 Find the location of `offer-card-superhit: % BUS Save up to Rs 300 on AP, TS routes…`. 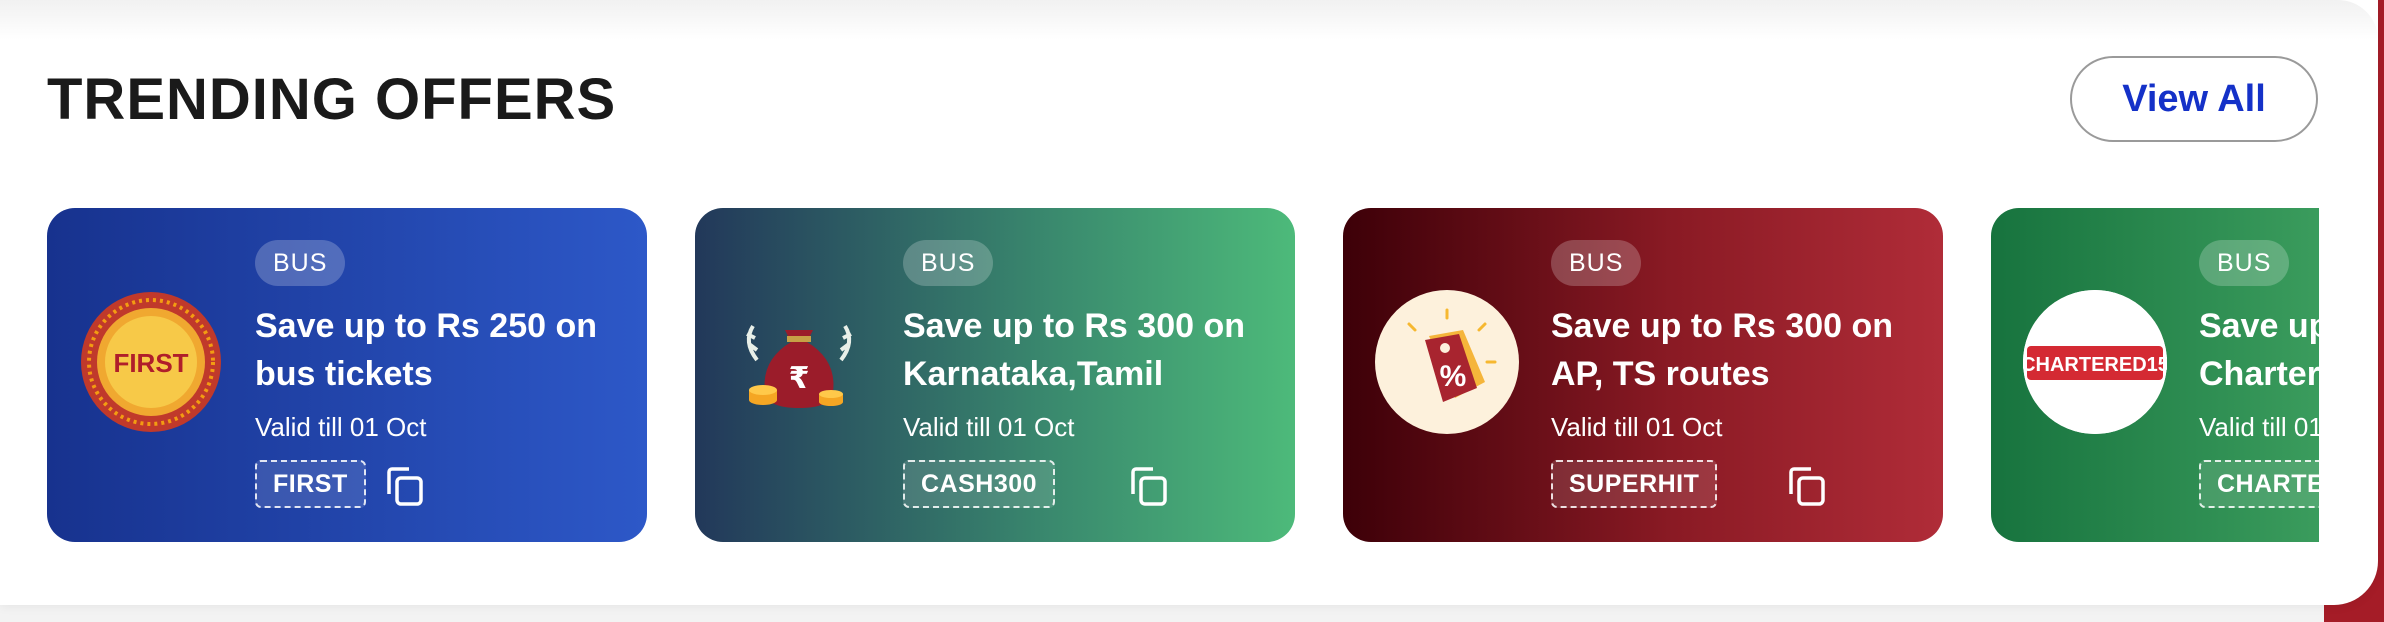

offer-card-superhit: % BUS Save up to Rs 300 on AP, TS routes… is located at coordinates (1643, 375).